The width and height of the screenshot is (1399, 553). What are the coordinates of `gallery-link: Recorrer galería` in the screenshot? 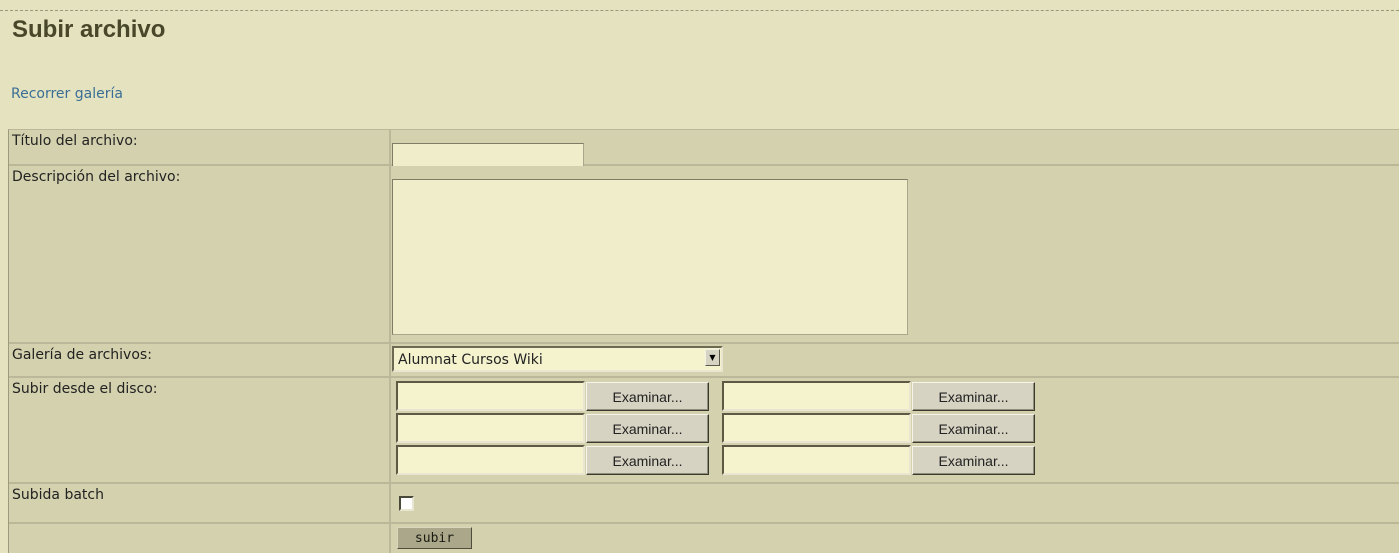 It's located at (67, 94).